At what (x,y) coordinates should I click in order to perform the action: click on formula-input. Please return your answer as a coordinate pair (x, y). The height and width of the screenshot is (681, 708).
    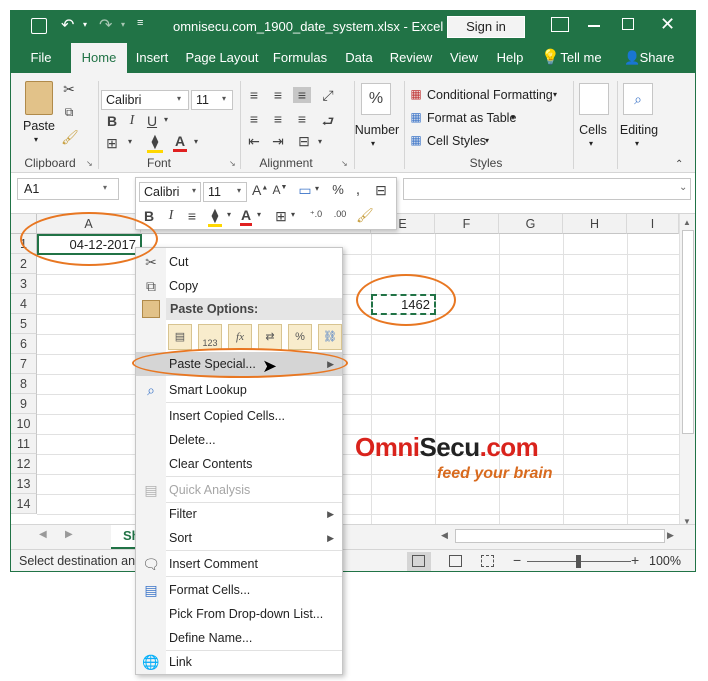
    Looking at the image, I should click on (547, 189).